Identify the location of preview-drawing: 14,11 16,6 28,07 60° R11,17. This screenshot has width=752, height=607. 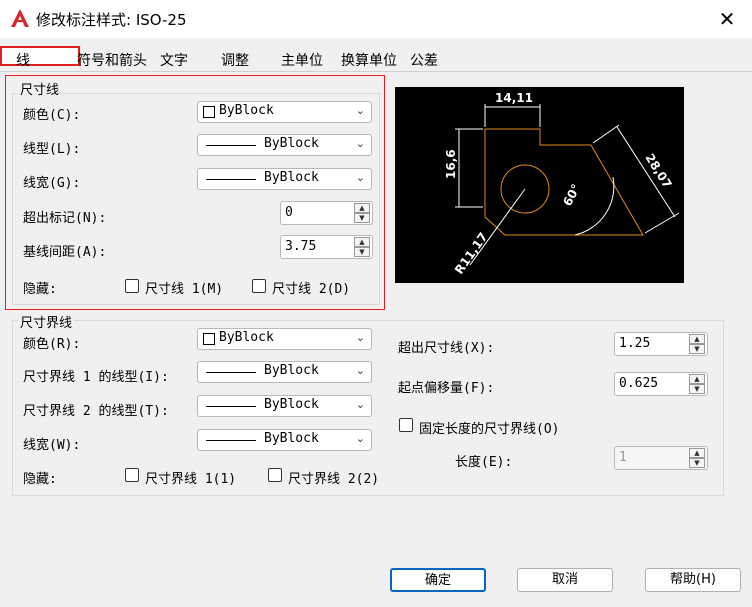
(562, 184).